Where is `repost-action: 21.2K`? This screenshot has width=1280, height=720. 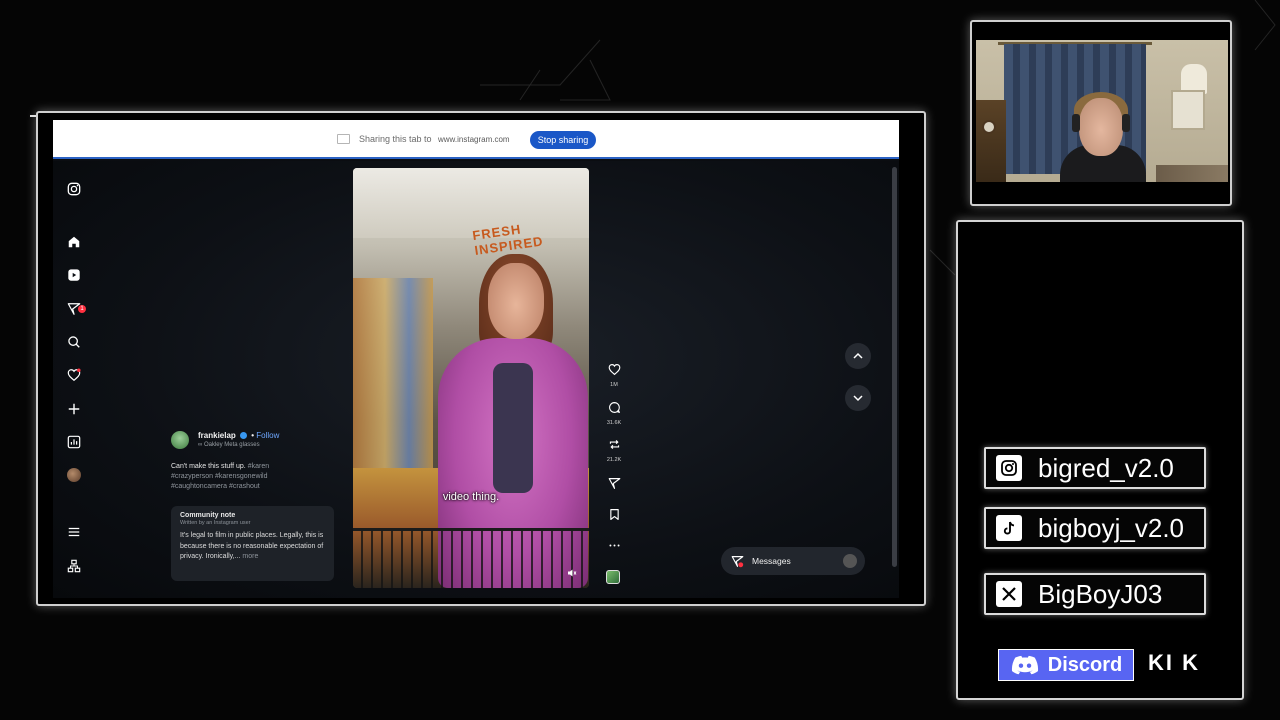
repost-action: 21.2K is located at coordinates (614, 450).